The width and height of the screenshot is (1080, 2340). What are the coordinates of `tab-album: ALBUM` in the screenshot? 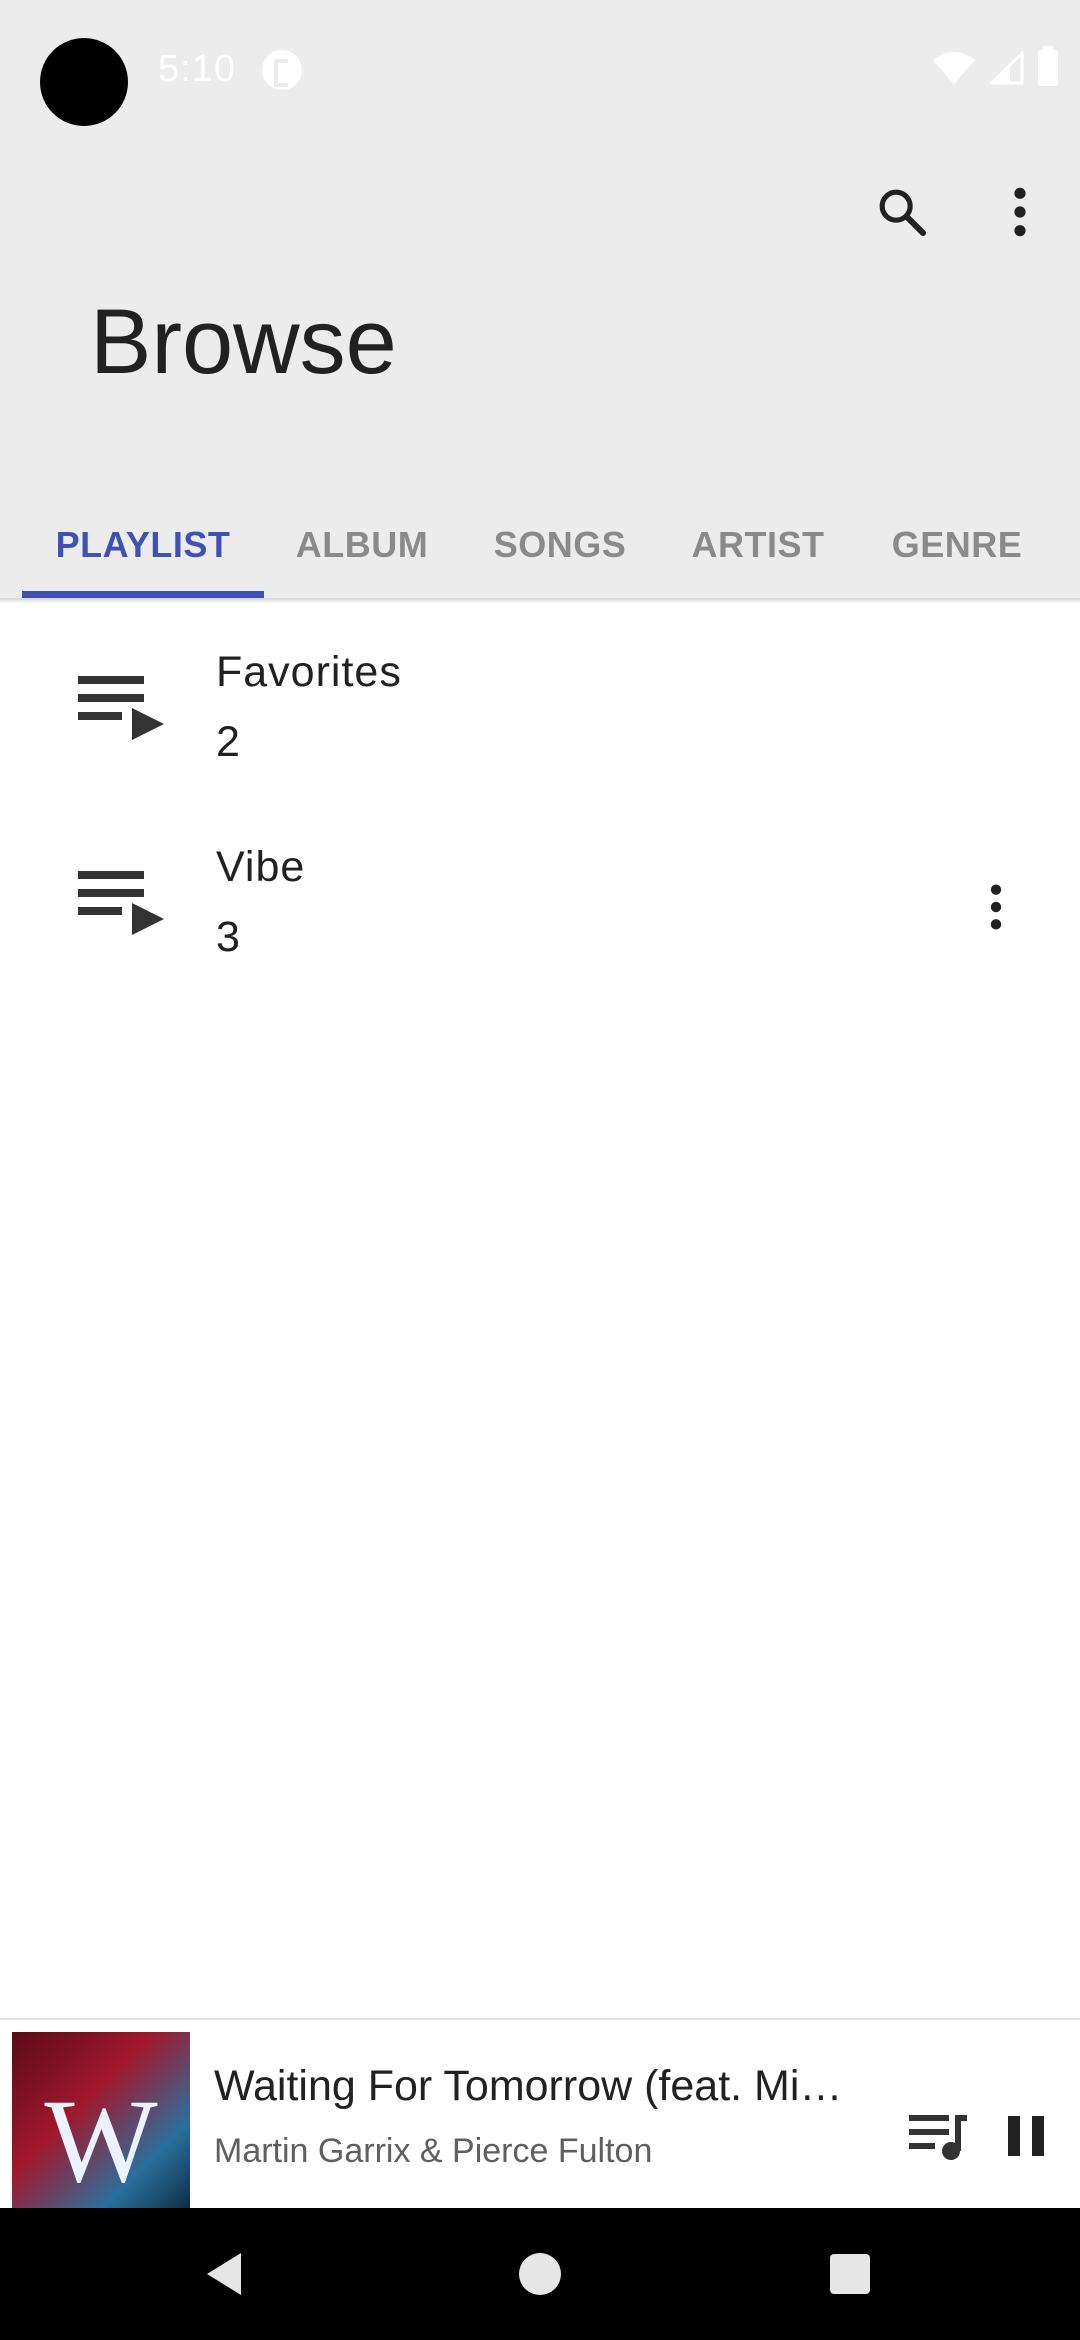 It's located at (362, 545).